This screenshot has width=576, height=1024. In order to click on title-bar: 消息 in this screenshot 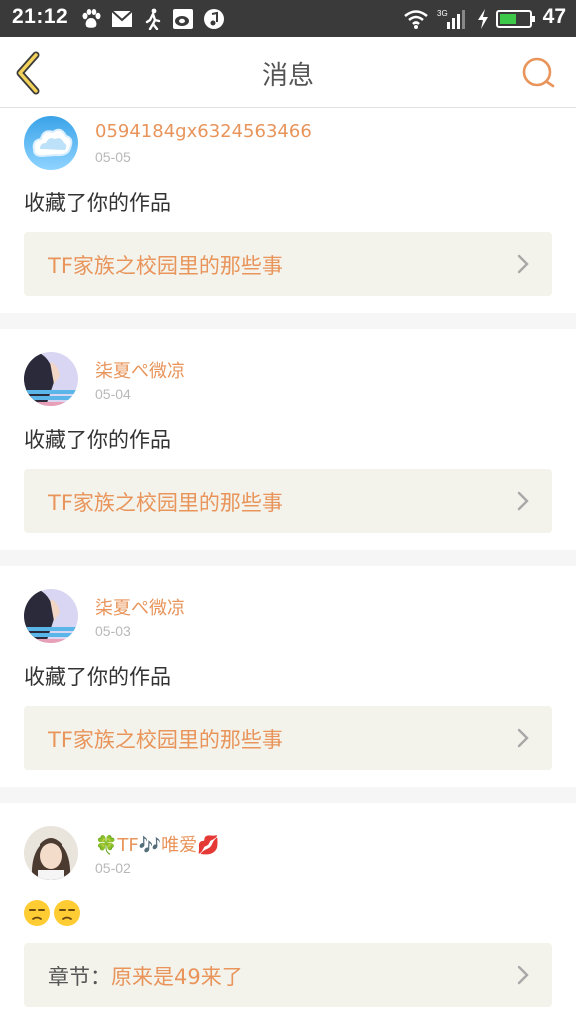, I will do `click(288, 72)`.